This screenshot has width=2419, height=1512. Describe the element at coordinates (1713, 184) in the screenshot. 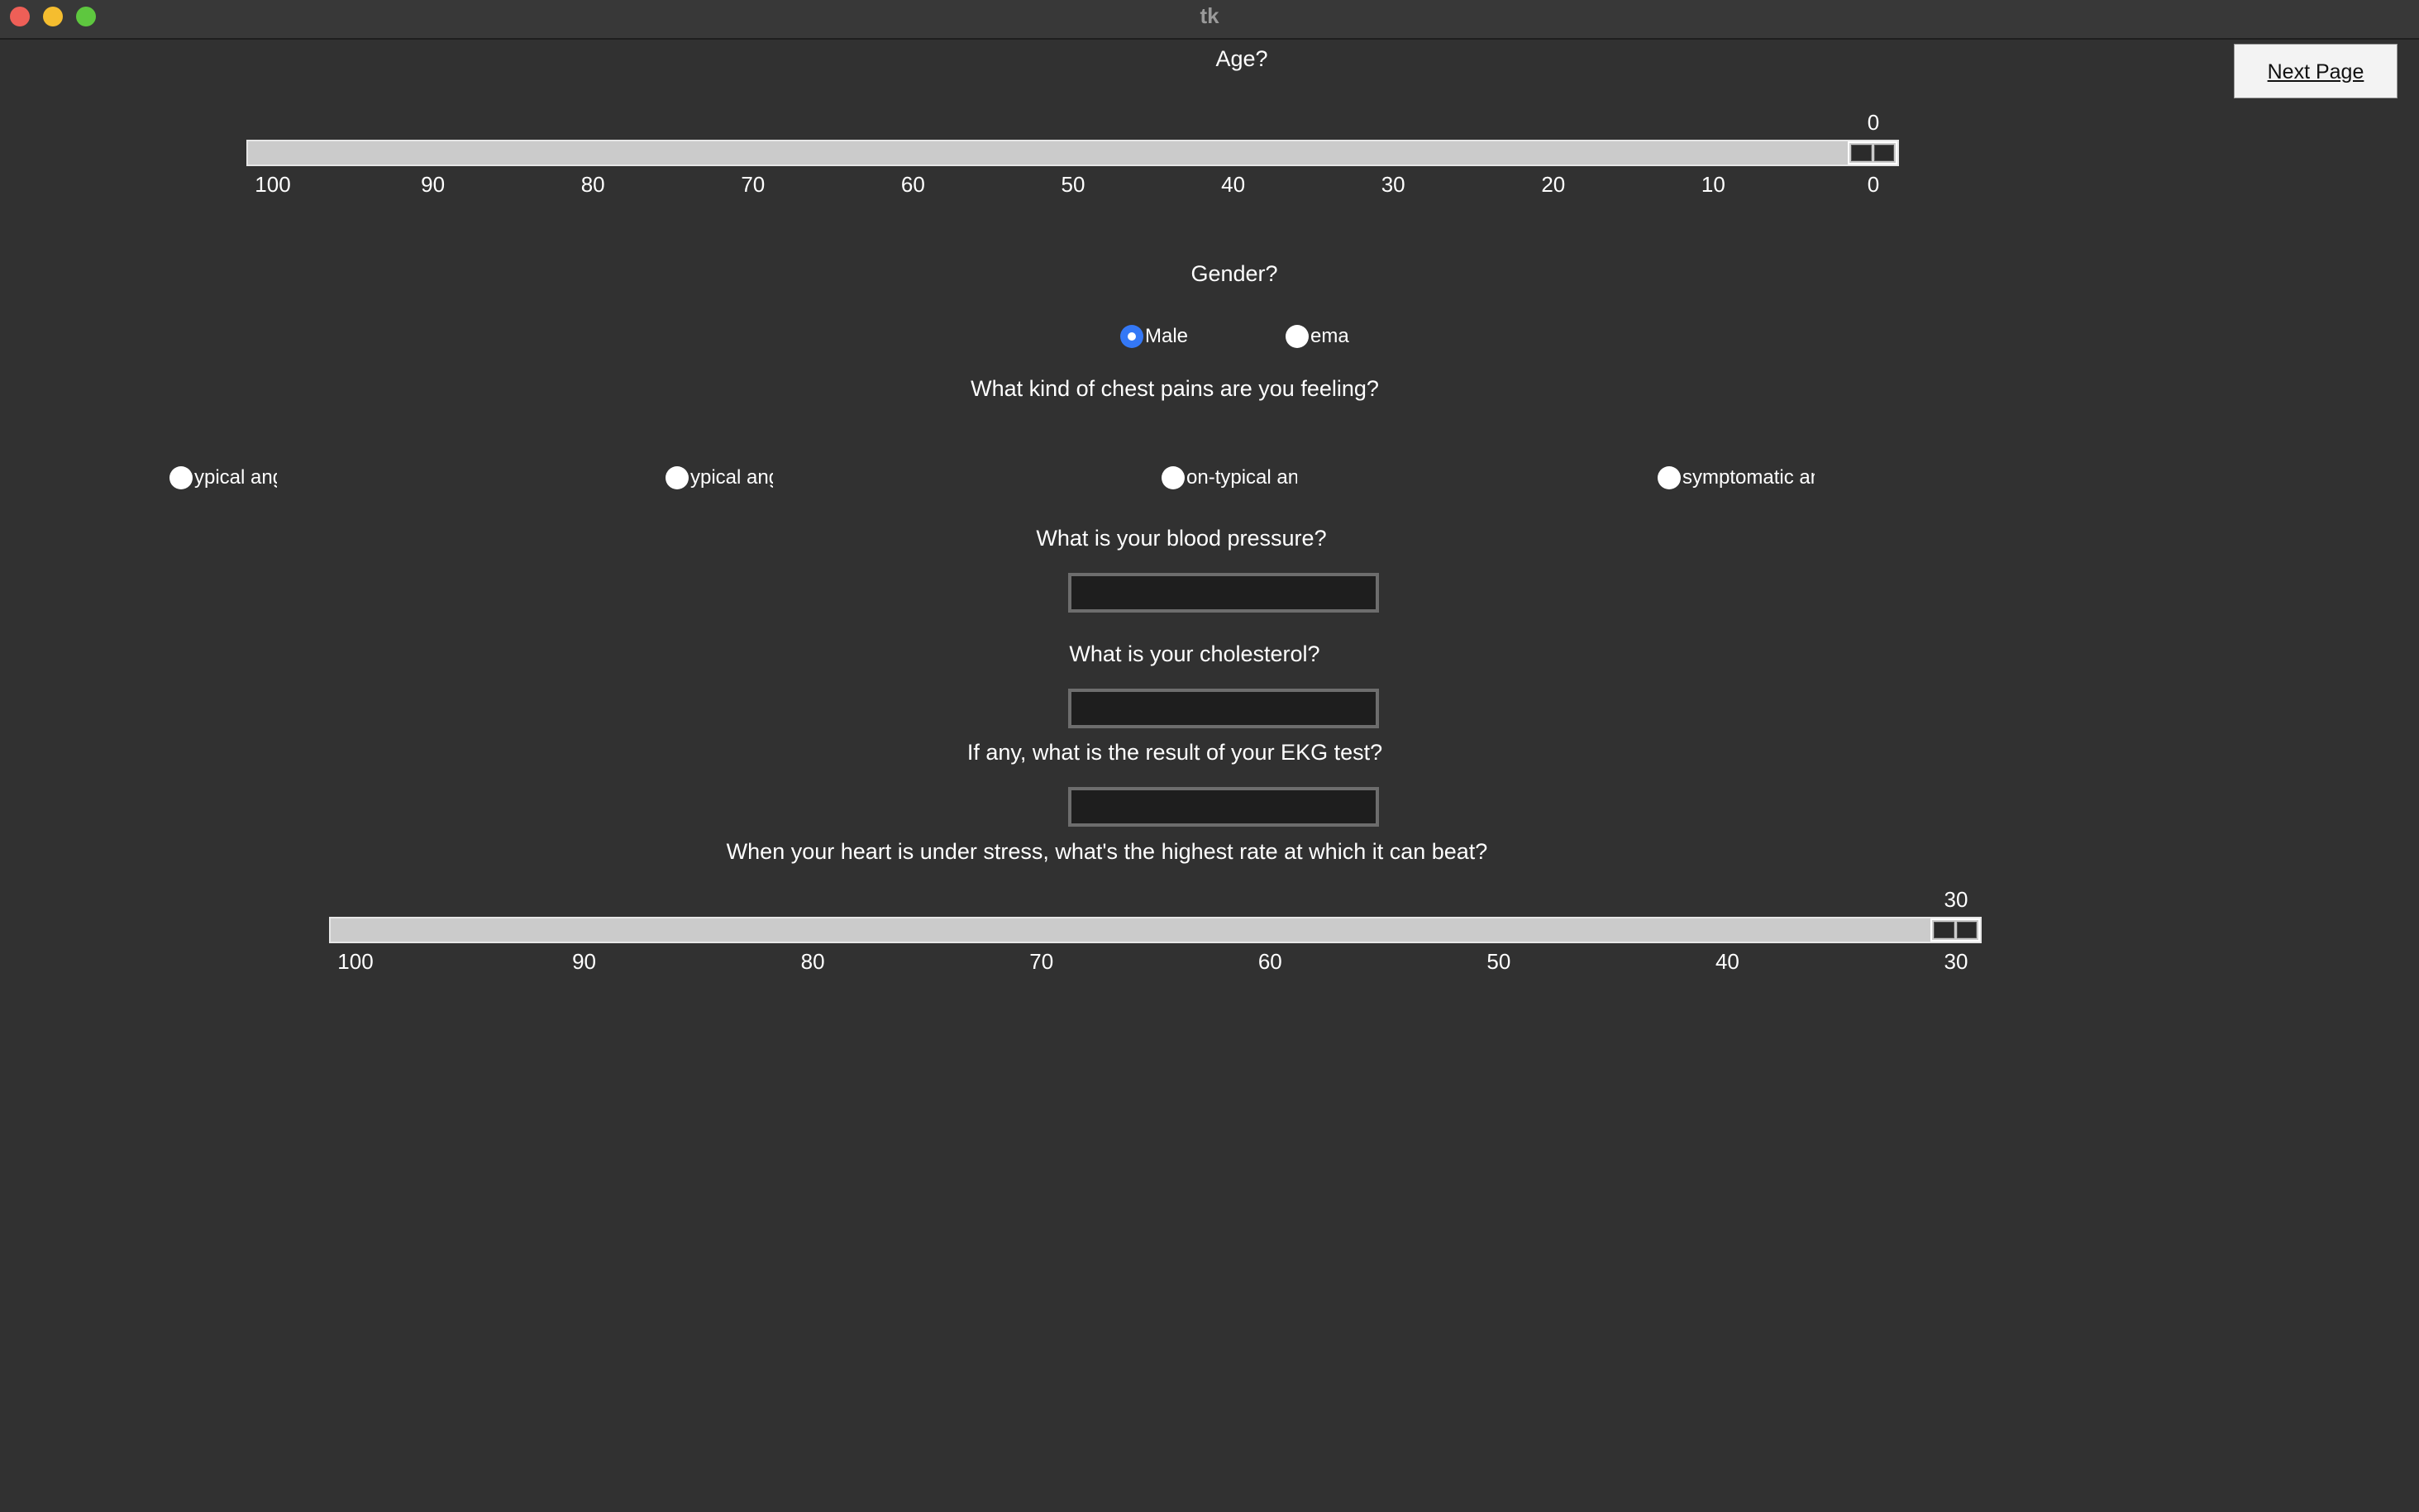

I see `age-scale-tick-label: 10` at that location.